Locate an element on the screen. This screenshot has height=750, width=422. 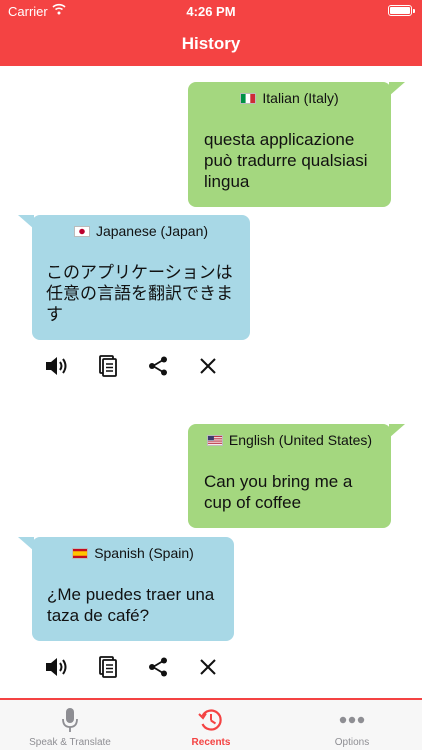
language-name: Italian (Italy) is located at coordinates (300, 98).